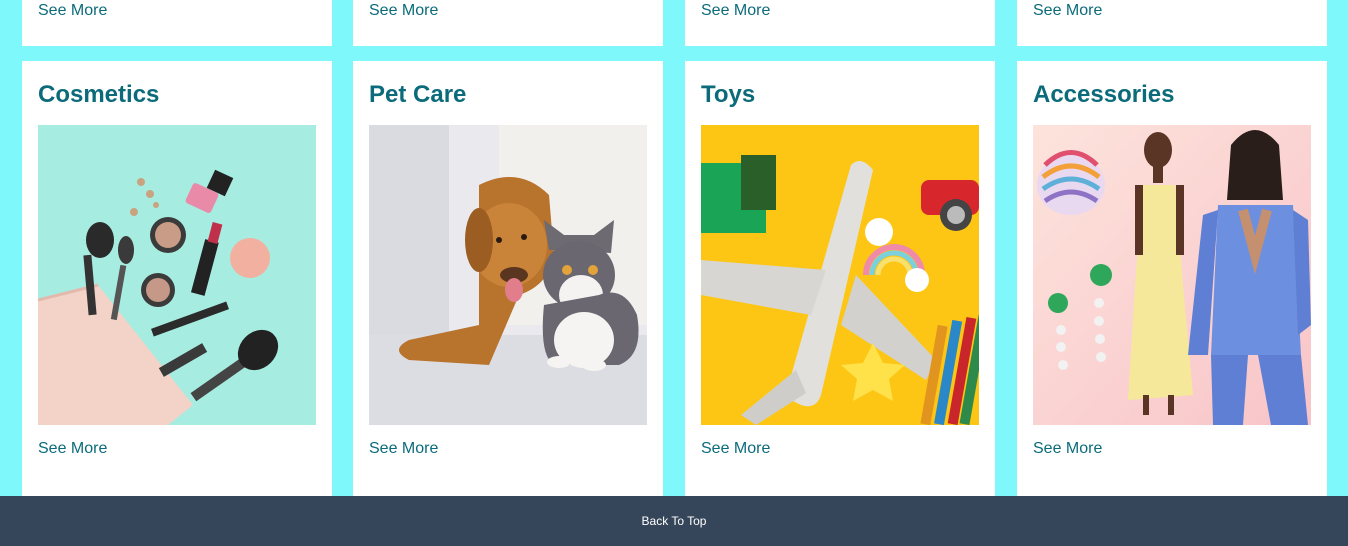 This screenshot has height=546, width=1348. I want to click on card-title: Pet Care, so click(418, 94).